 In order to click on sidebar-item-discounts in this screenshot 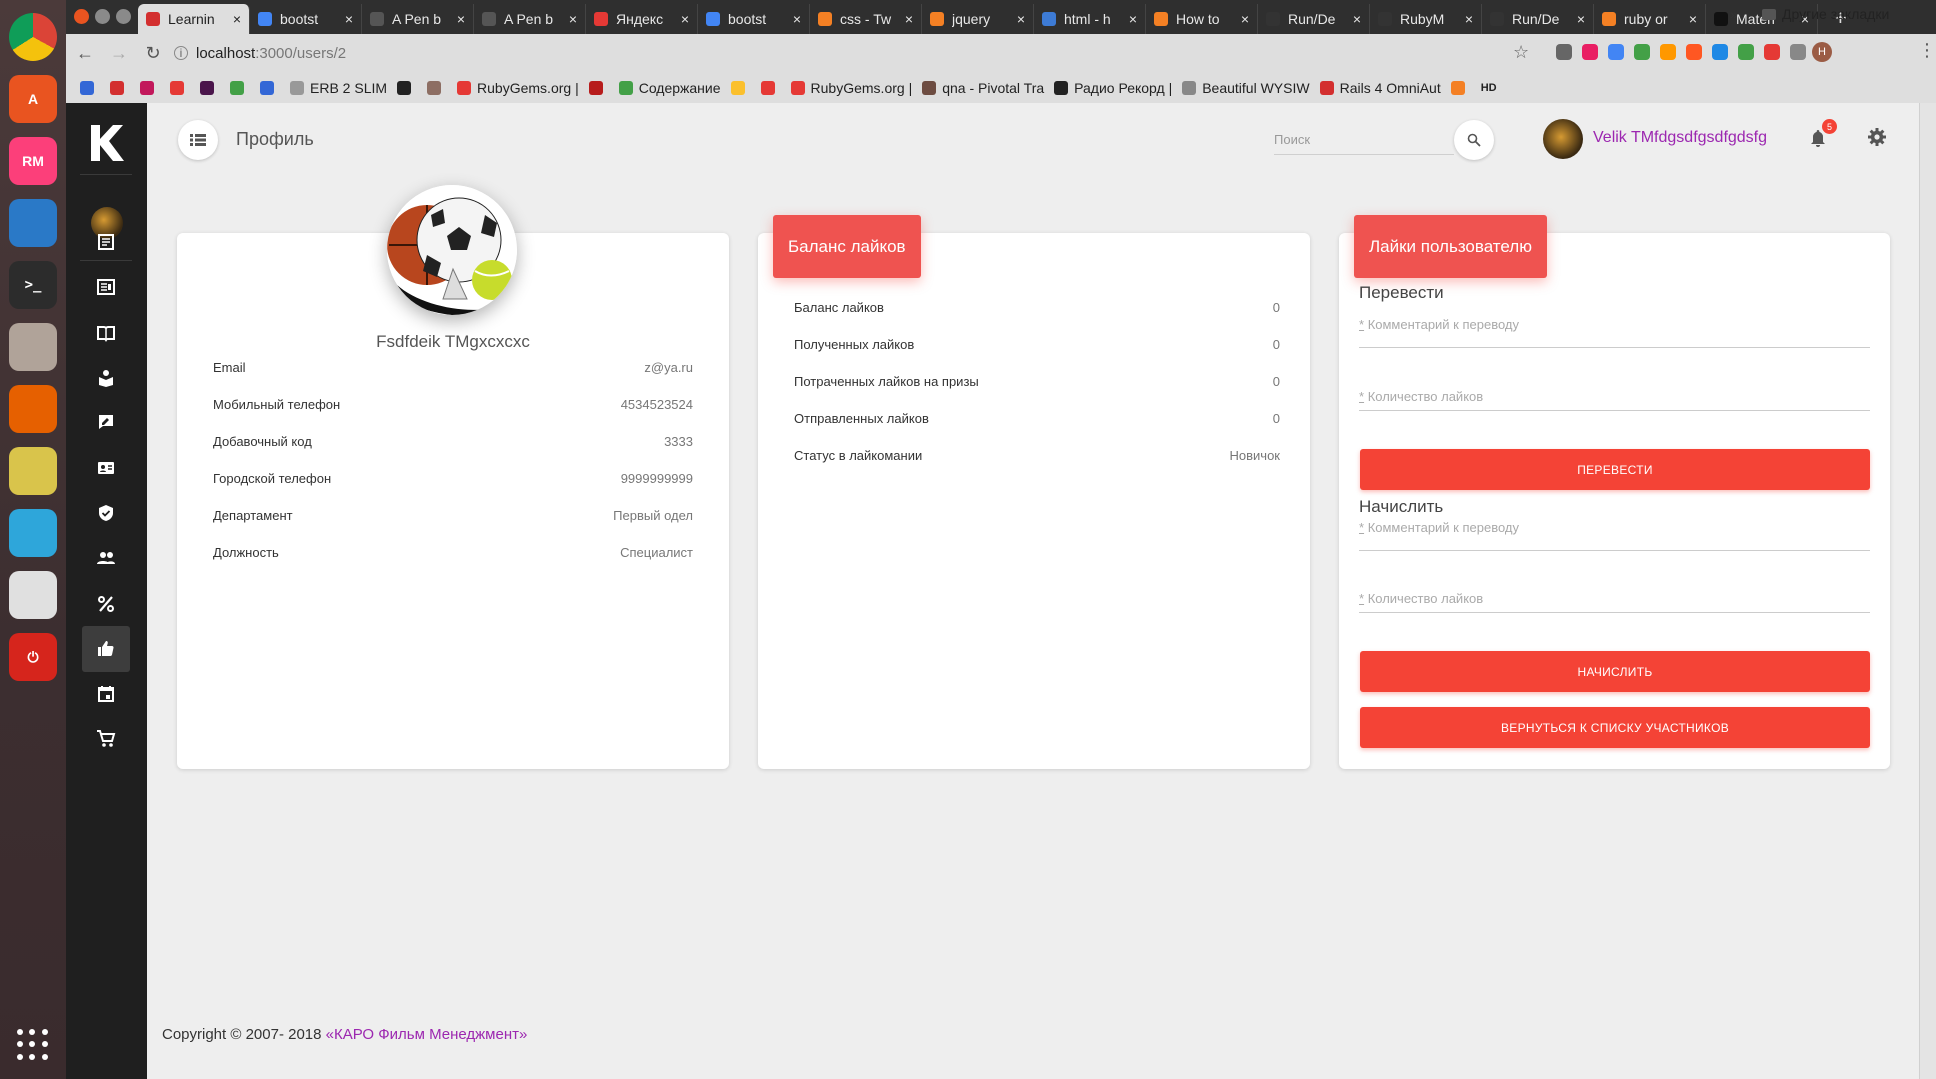, I will do `click(106, 604)`.